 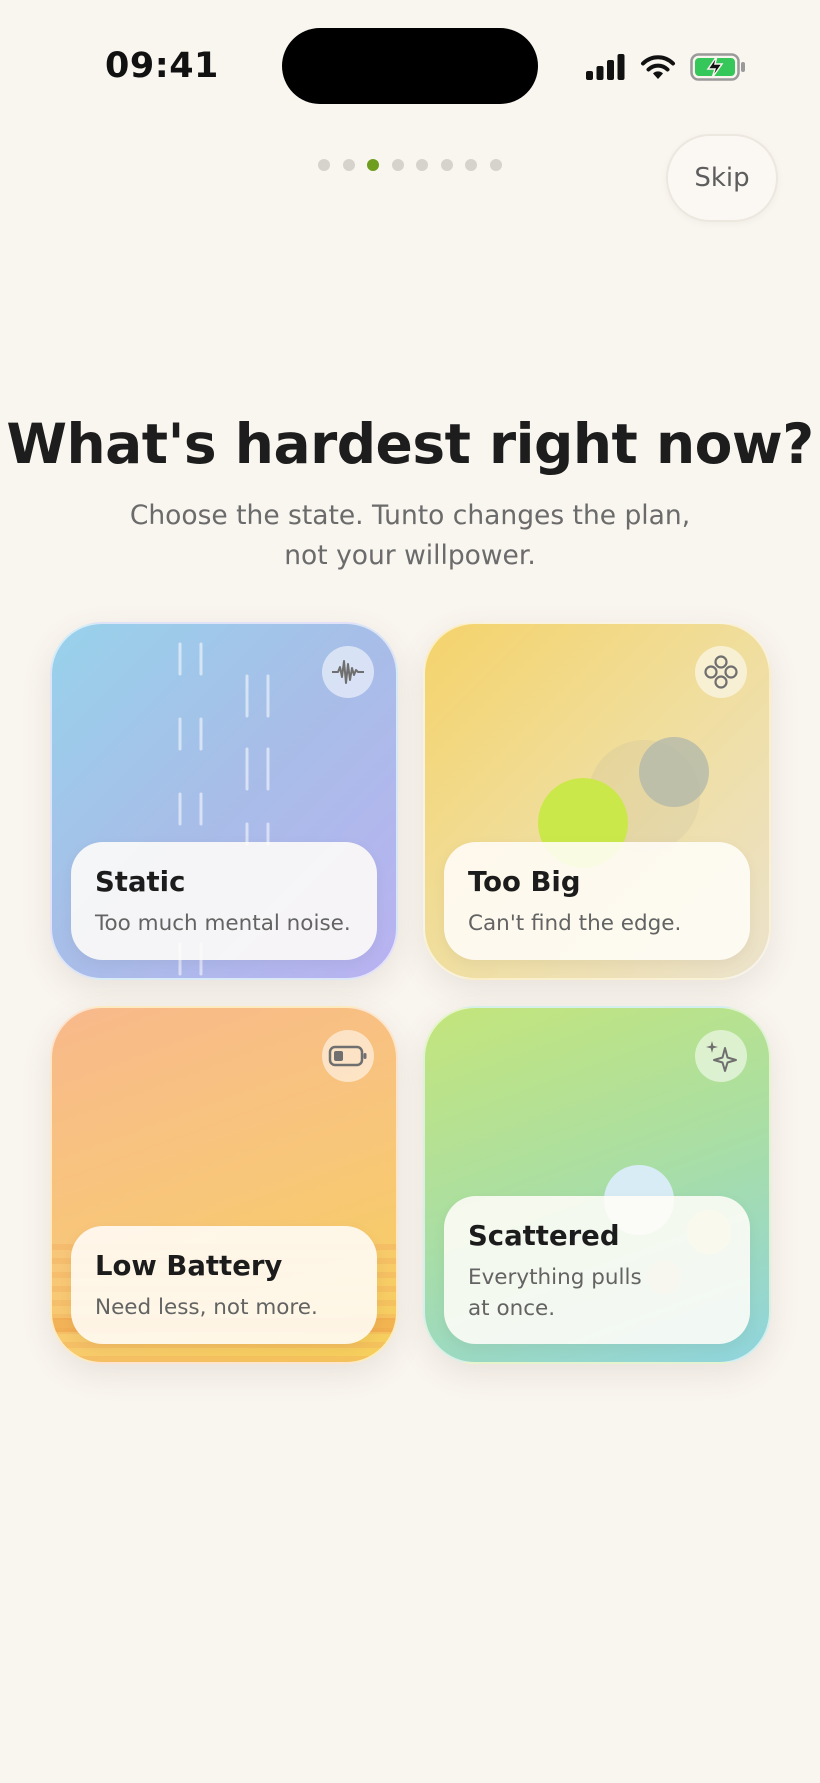 What do you see at coordinates (597, 1185) in the screenshot?
I see `card-scattered: Scattered Everything pulls at once.` at bounding box center [597, 1185].